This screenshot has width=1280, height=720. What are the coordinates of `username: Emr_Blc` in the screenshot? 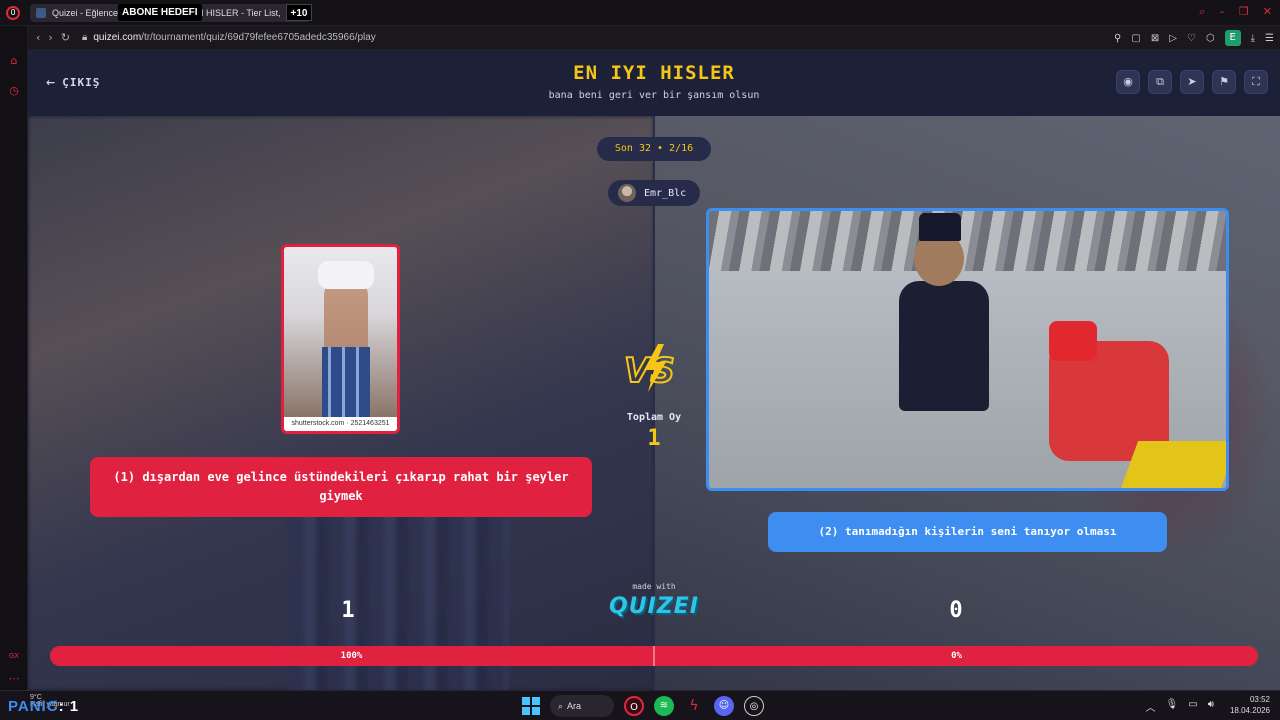 It's located at (665, 193).